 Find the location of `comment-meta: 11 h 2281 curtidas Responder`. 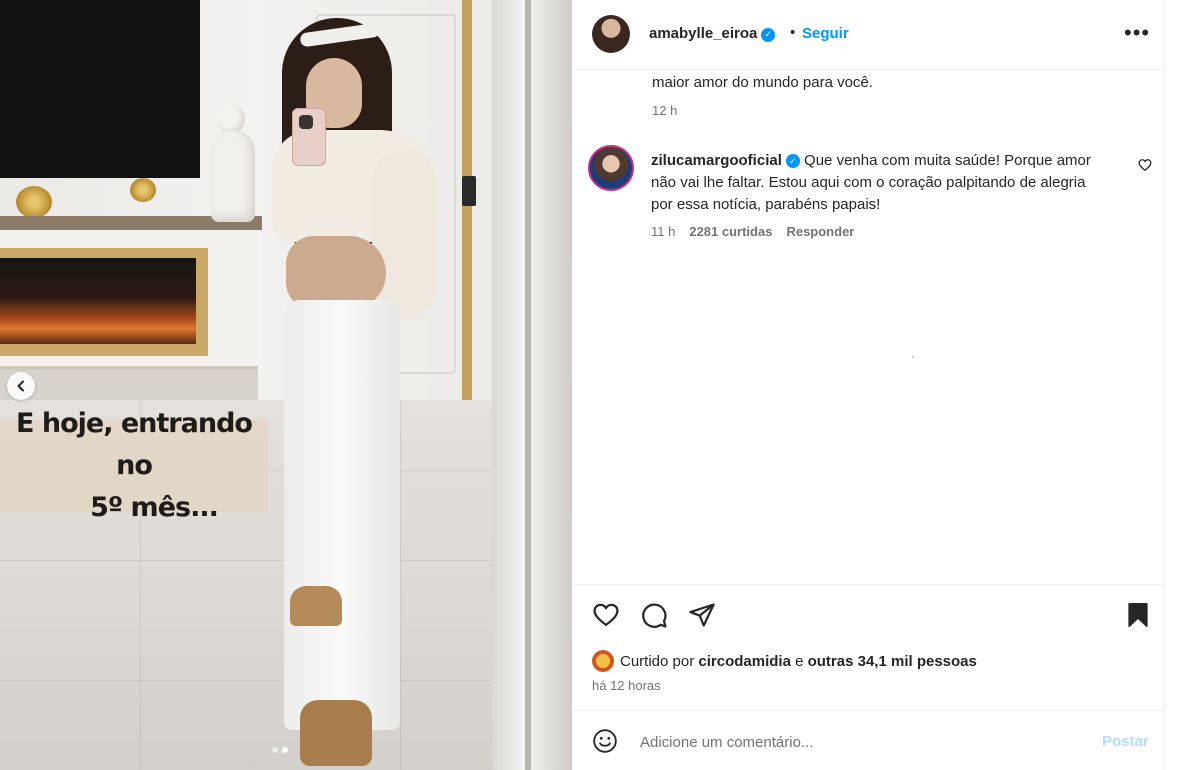

comment-meta: 11 h 2281 curtidas Responder is located at coordinates (752, 231).